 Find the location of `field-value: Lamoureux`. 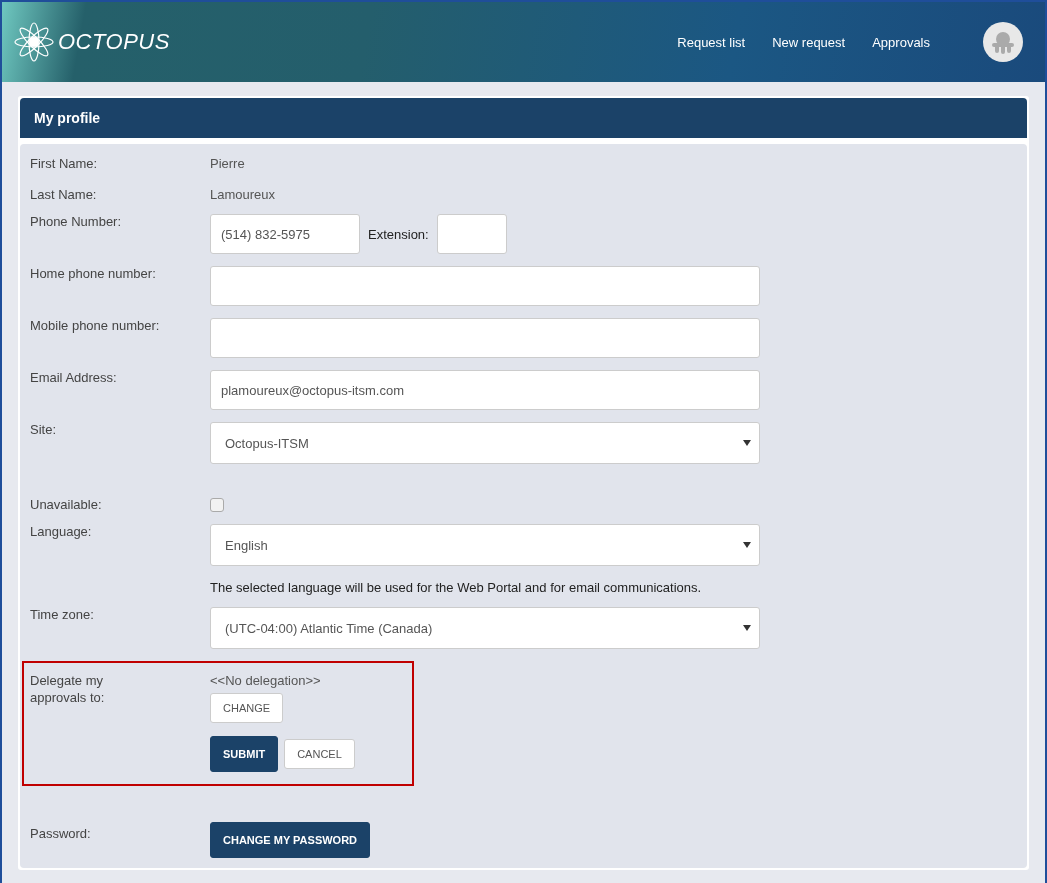

field-value: Lamoureux is located at coordinates (243, 194).